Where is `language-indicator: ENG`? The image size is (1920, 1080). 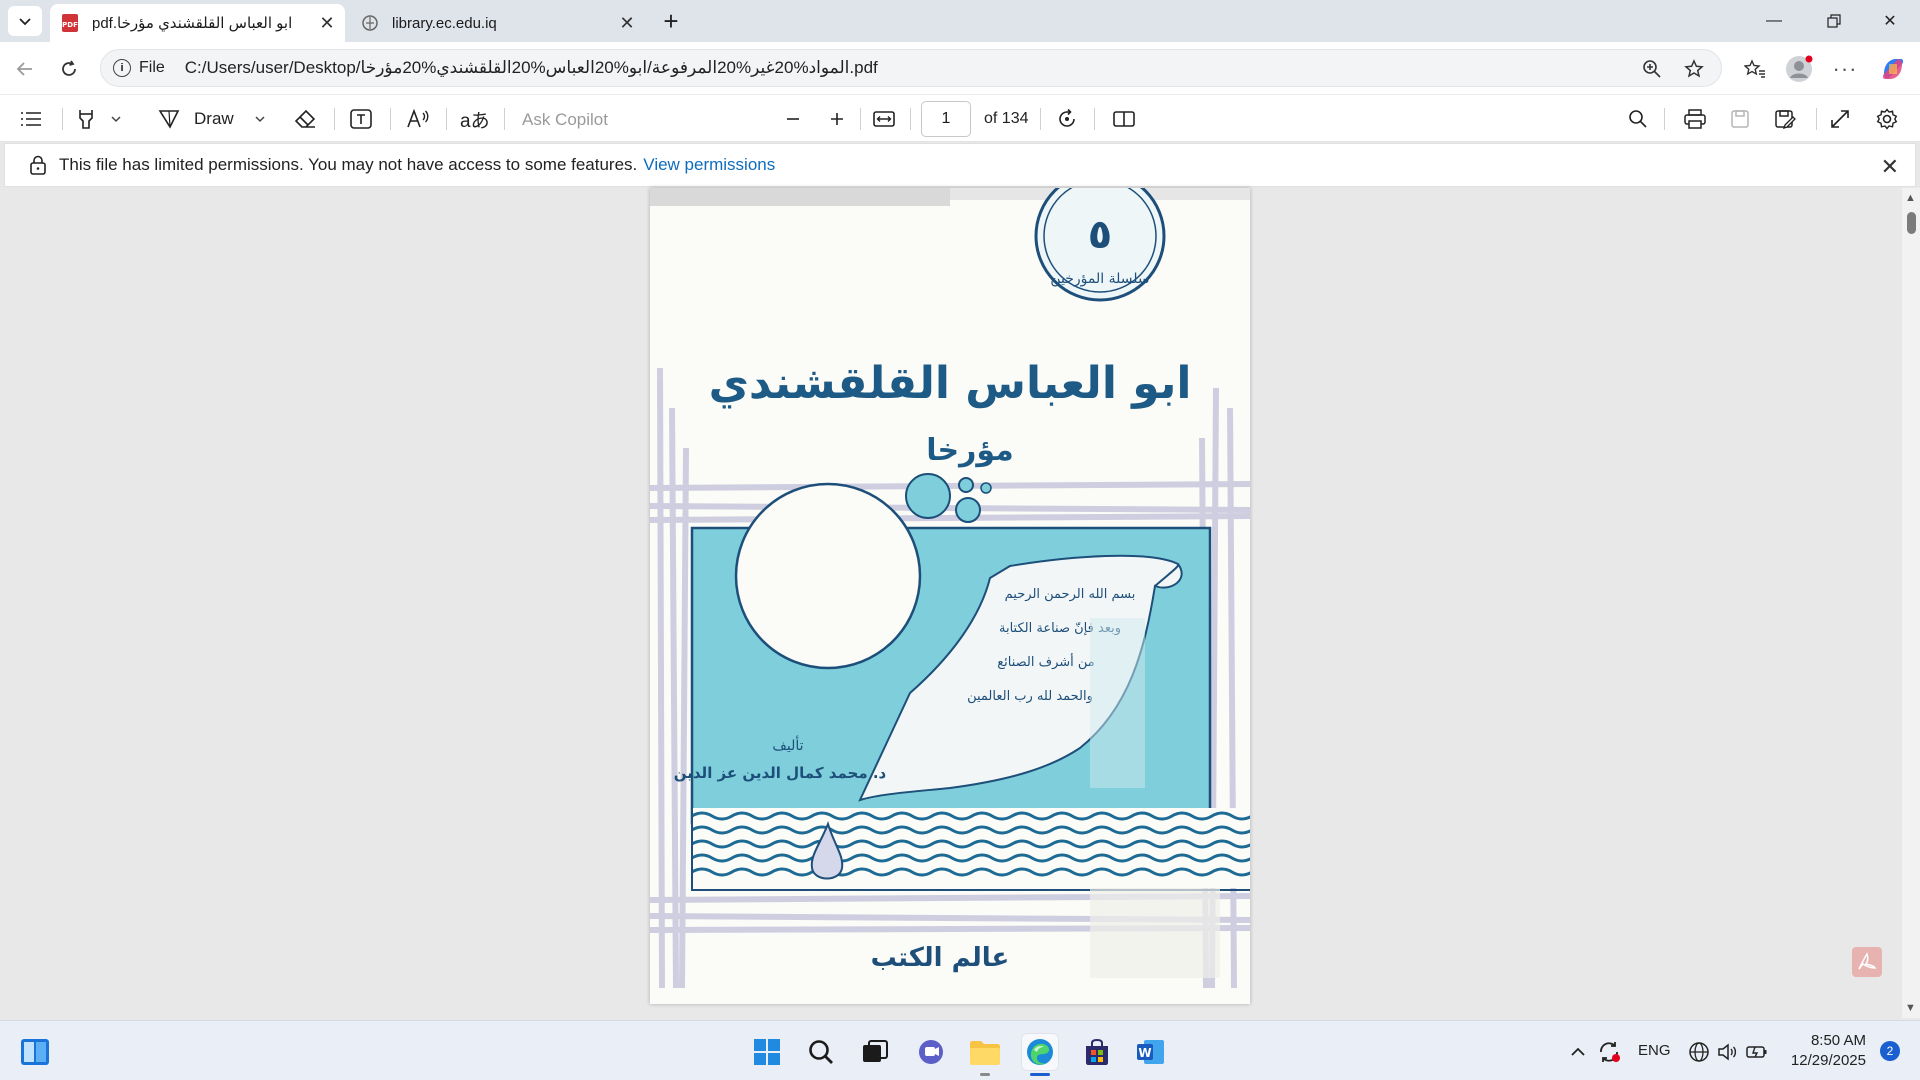
language-indicator: ENG is located at coordinates (1654, 1050).